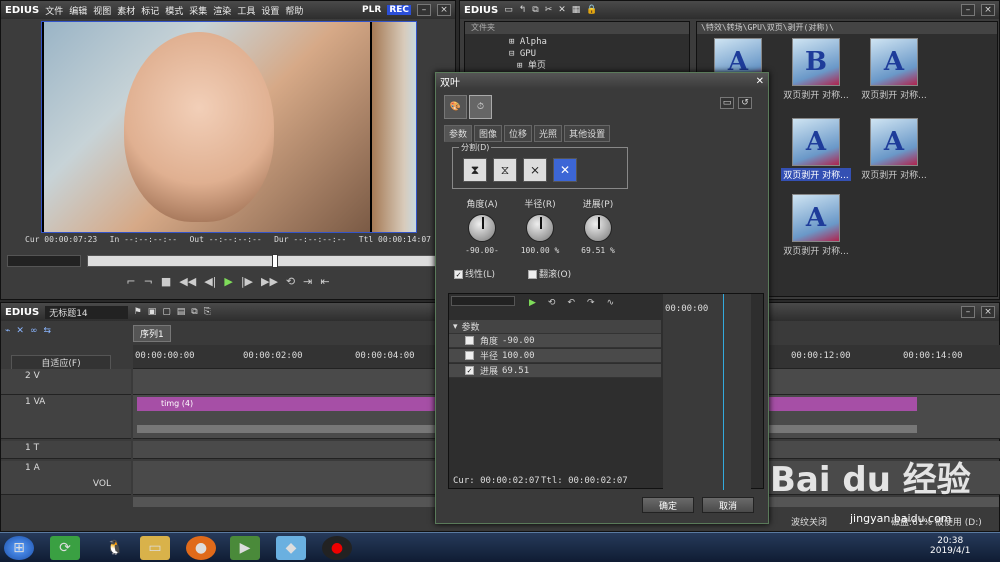 Image resolution: width=1000 pixels, height=562 pixels. I want to click on close-icon: ×, so click(444, 10).